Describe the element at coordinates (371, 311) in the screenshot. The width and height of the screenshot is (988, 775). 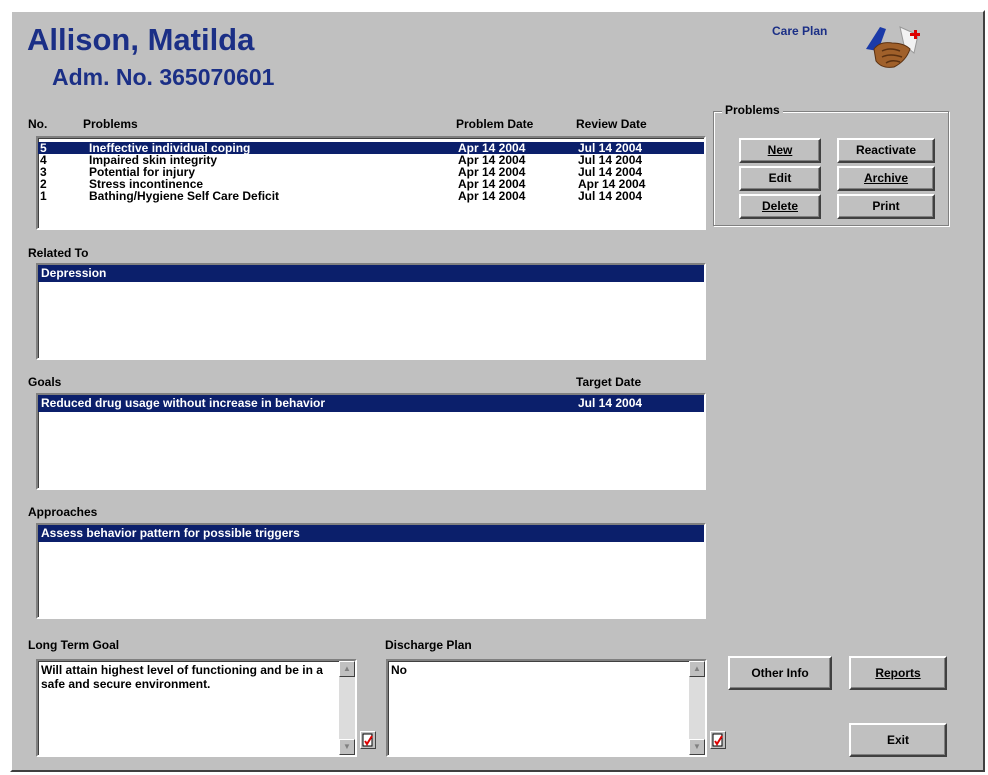
I see `related-to-list: Depression` at that location.